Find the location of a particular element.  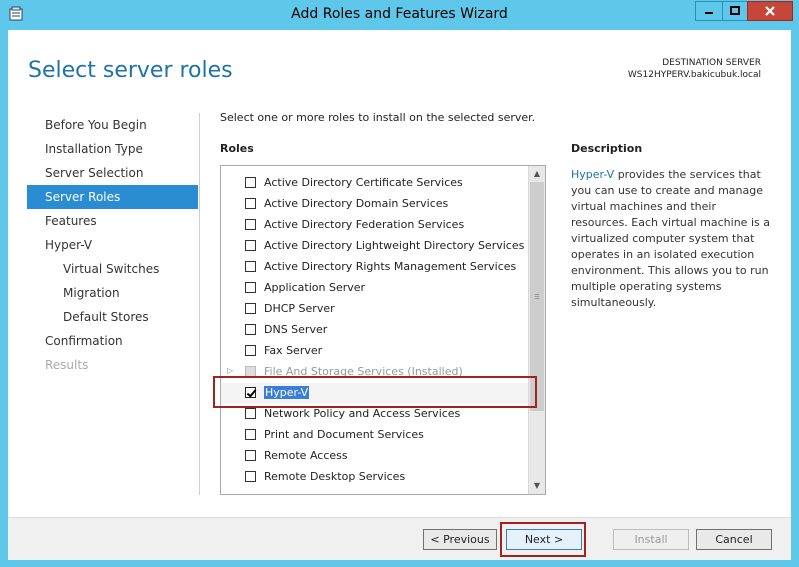

list-item: Active Directory Domain Services is located at coordinates (375, 204).